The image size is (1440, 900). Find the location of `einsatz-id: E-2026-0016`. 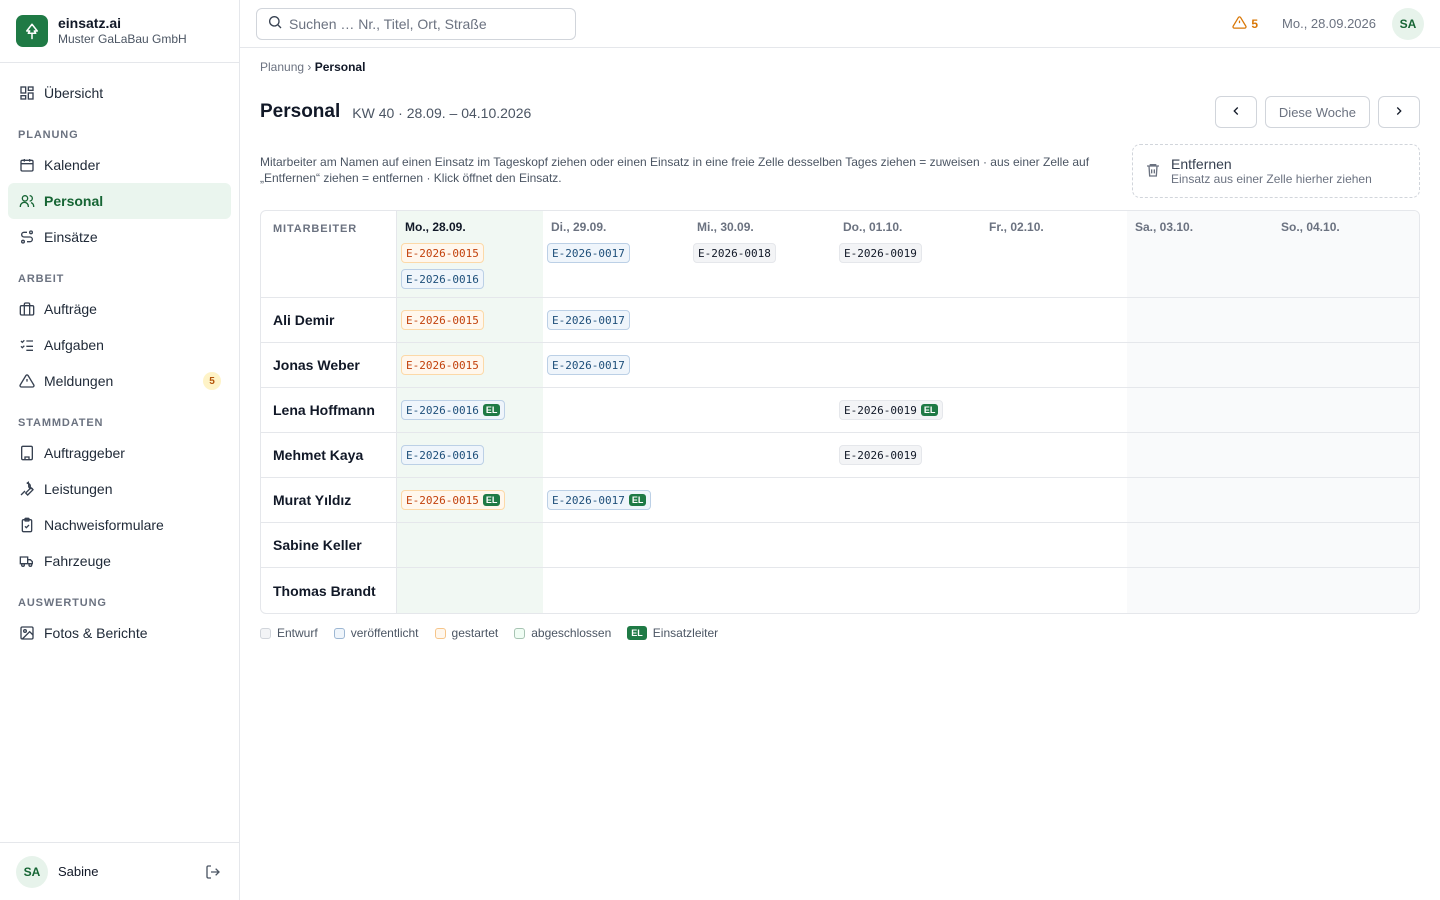

einsatz-id: E-2026-0016 is located at coordinates (442, 410).